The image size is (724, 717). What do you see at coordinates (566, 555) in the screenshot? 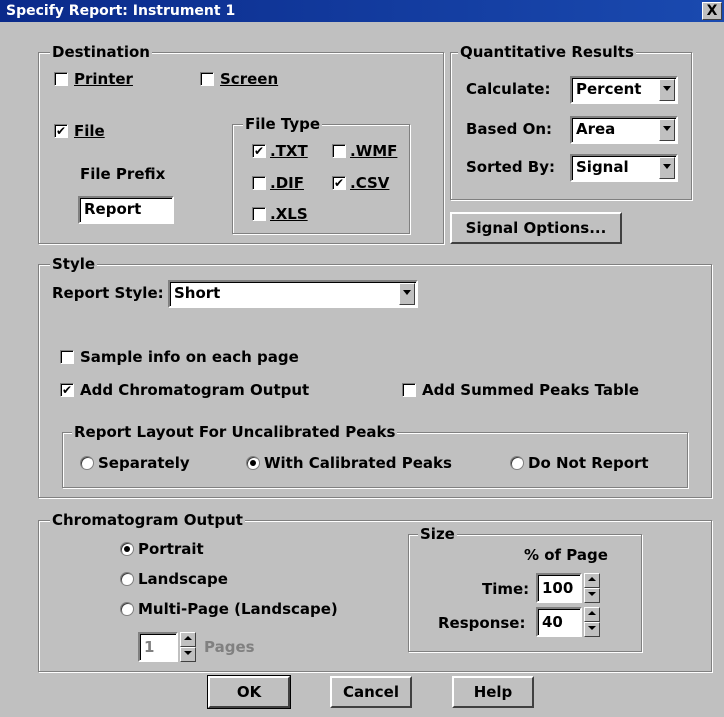
I see `pct-of-page-label: % of Page` at bounding box center [566, 555].